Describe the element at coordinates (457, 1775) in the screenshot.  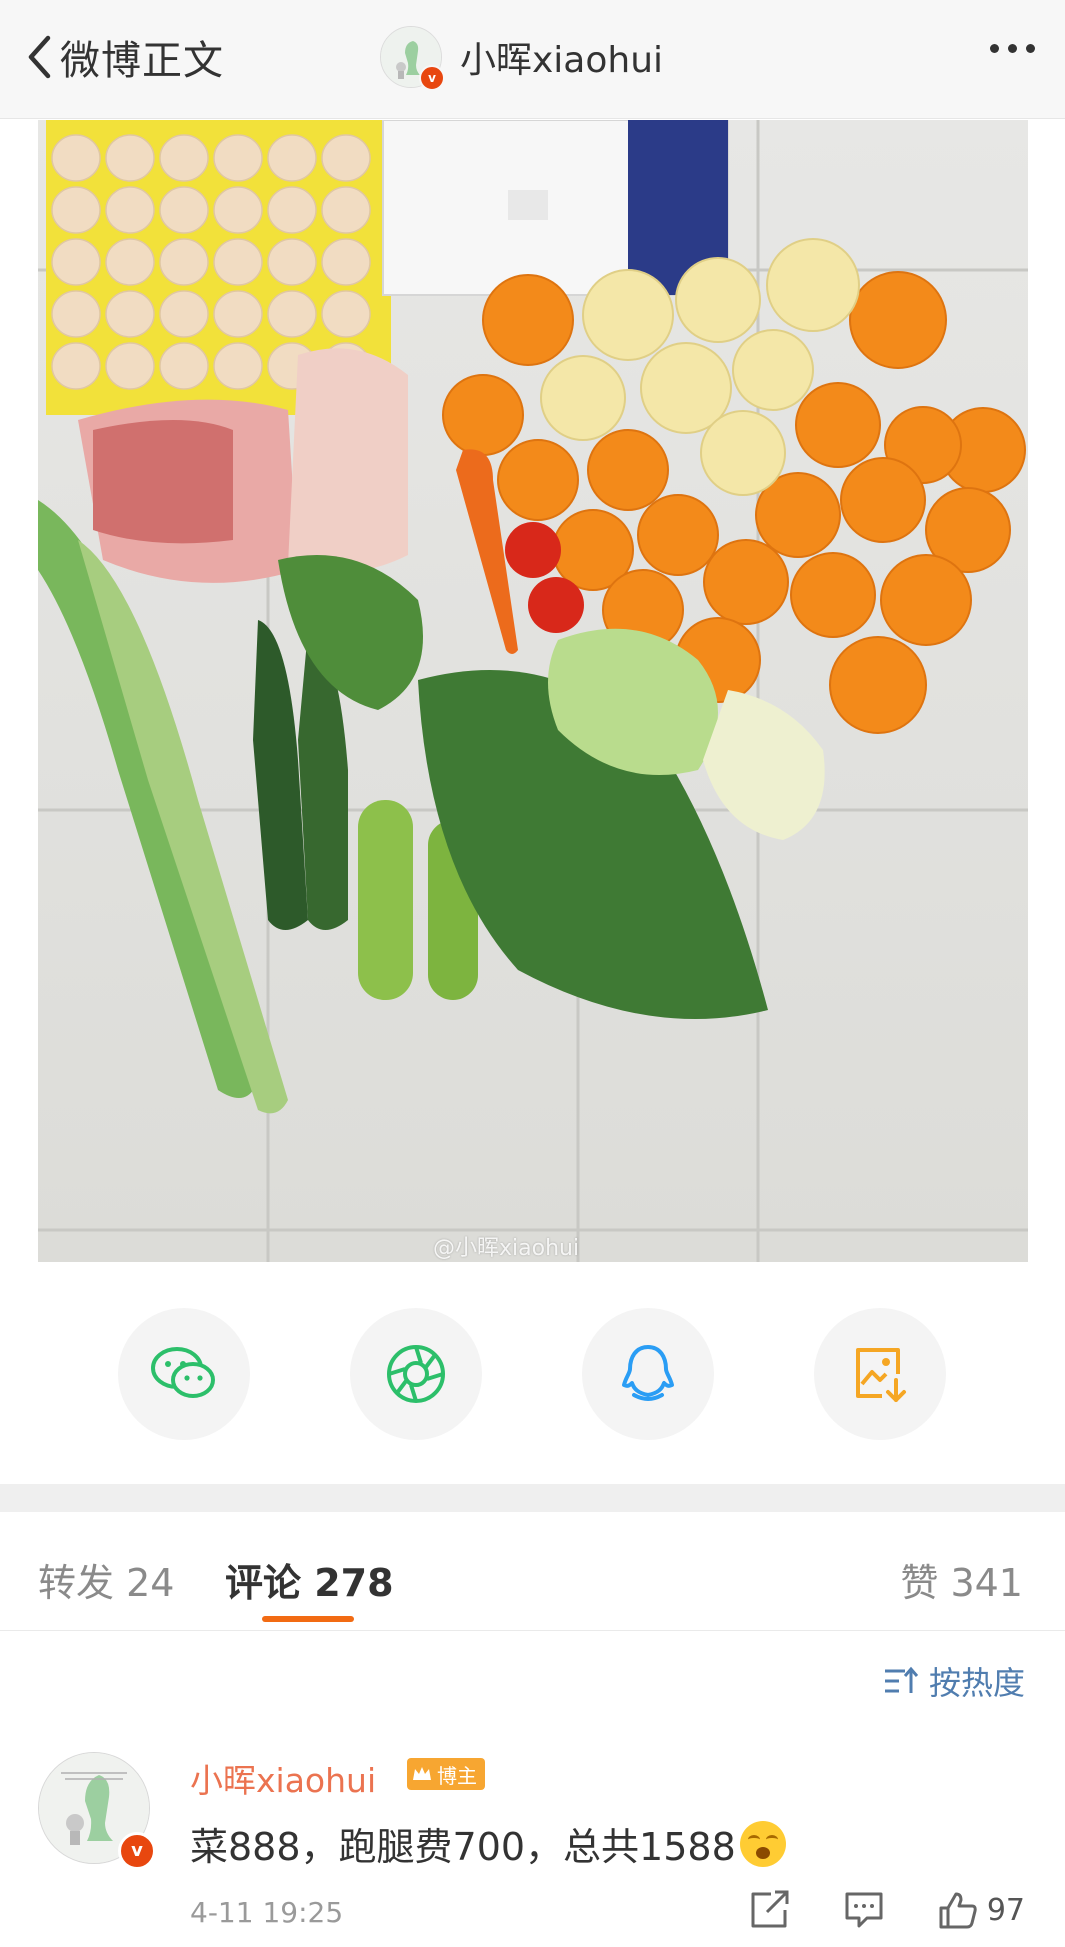
I see `badge-label: 博主` at that location.